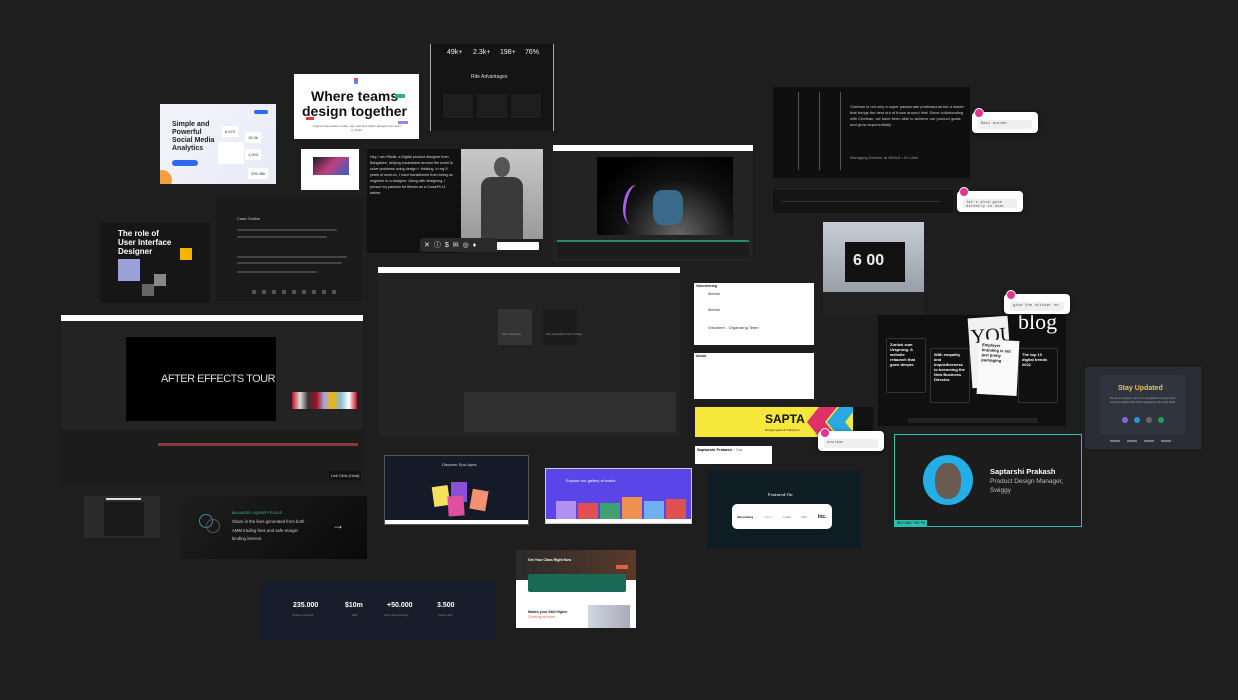  I want to click on speaker-company: Swiggy, so click(1000, 490).